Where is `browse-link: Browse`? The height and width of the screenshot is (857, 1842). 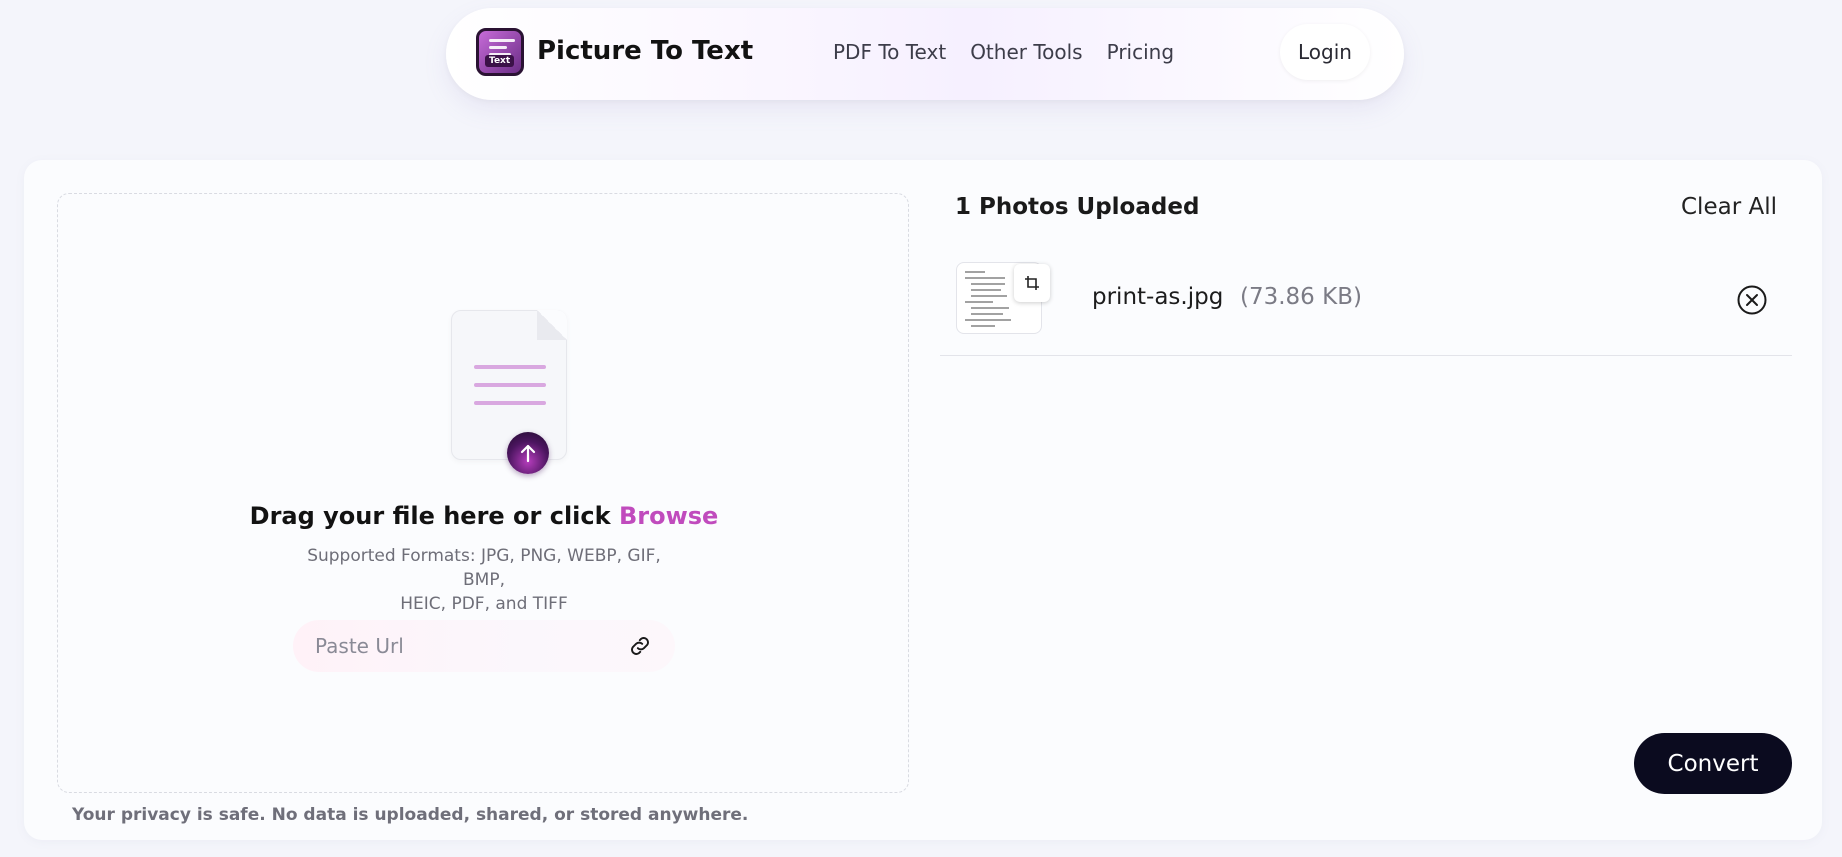 browse-link: Browse is located at coordinates (668, 516).